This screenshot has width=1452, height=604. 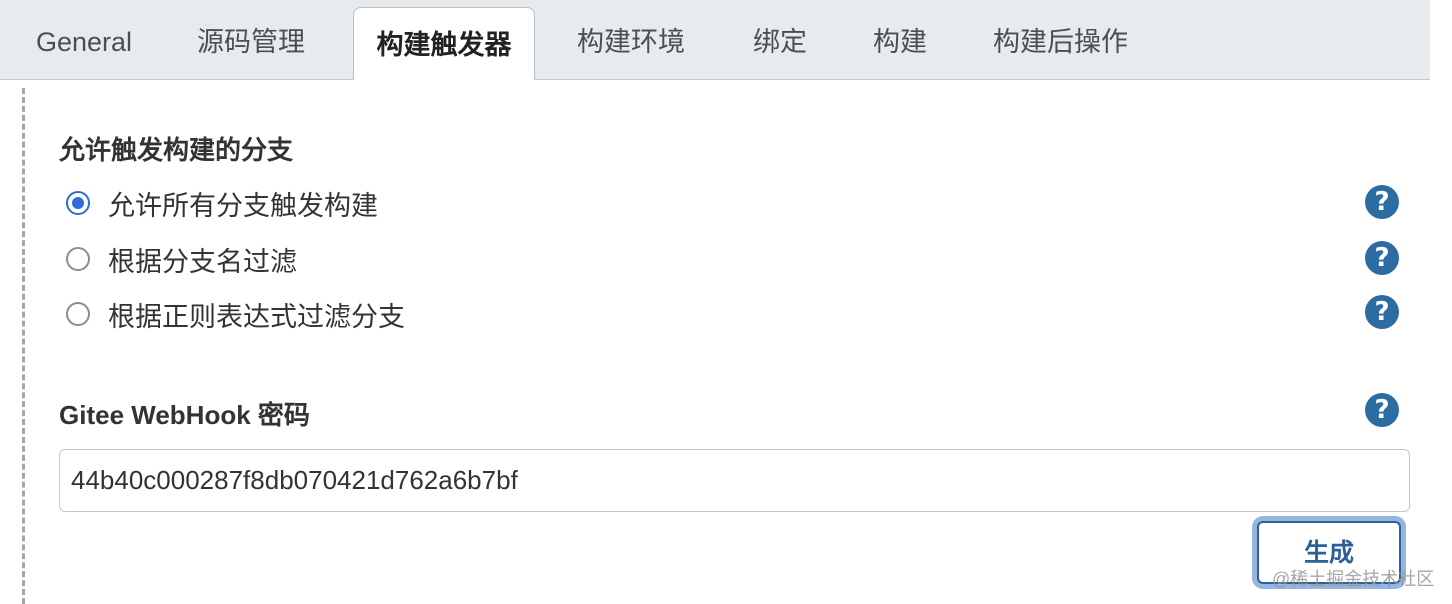 I want to click on tab-build-triggers: 构建触发器, so click(x=444, y=43).